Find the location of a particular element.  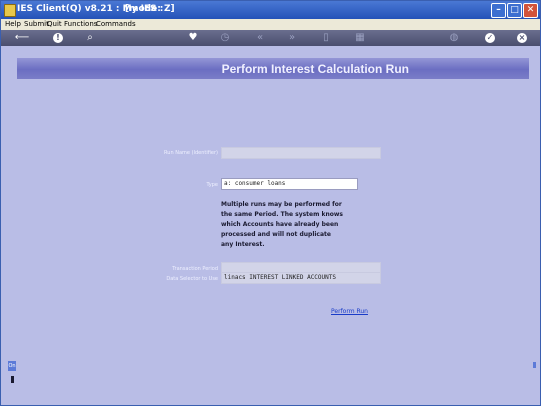

copy-icon: ▯ is located at coordinates (326, 38).